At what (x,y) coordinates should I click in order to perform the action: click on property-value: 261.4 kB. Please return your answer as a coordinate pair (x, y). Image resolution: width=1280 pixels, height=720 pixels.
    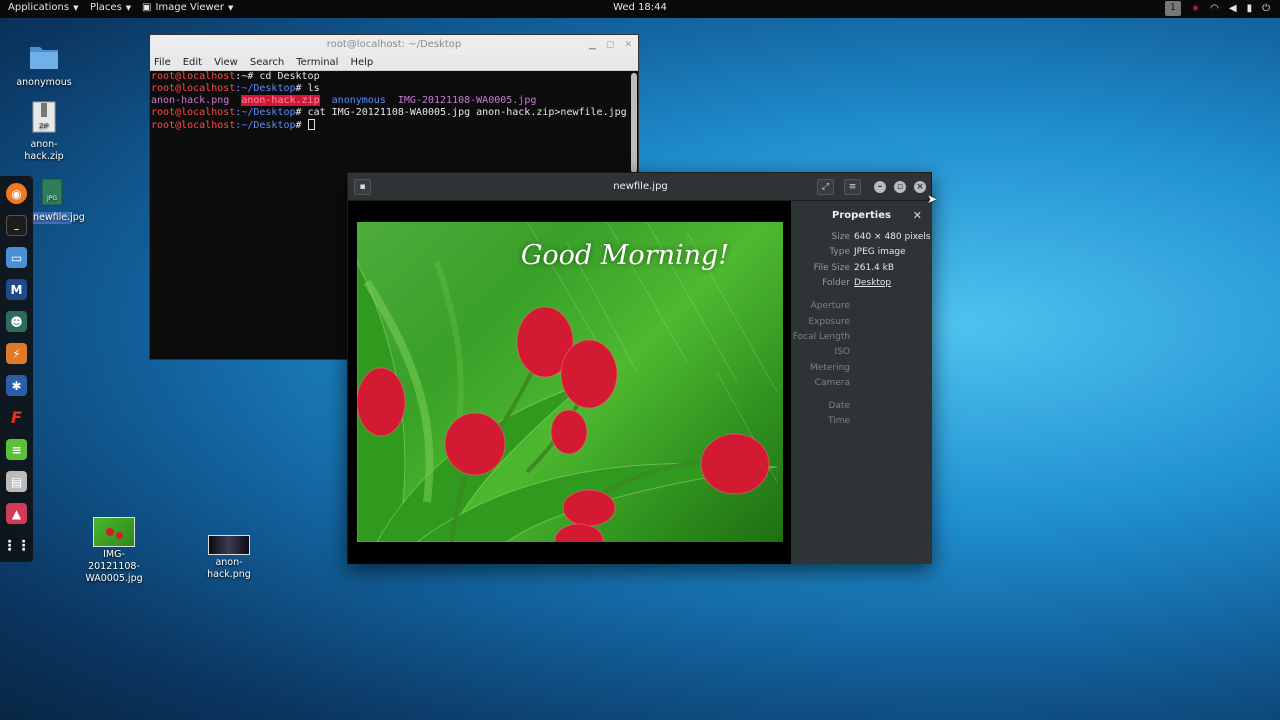
    Looking at the image, I should click on (874, 268).